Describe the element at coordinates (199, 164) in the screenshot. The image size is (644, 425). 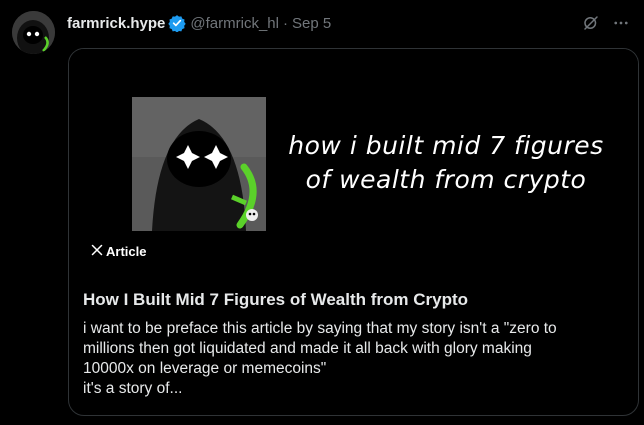
I see `cover-illustration` at that location.